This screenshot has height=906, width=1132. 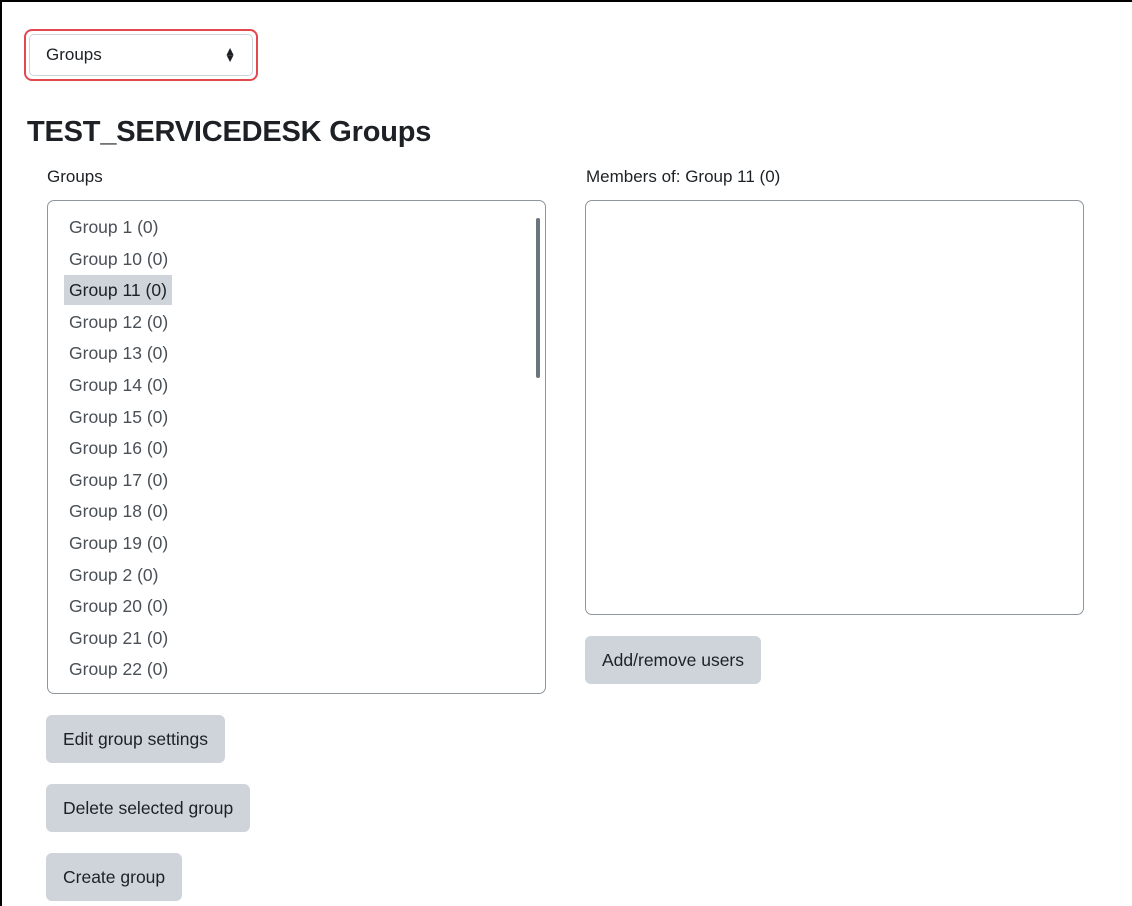 What do you see at coordinates (118, 638) in the screenshot?
I see `group-option: Group 21 (0)` at bounding box center [118, 638].